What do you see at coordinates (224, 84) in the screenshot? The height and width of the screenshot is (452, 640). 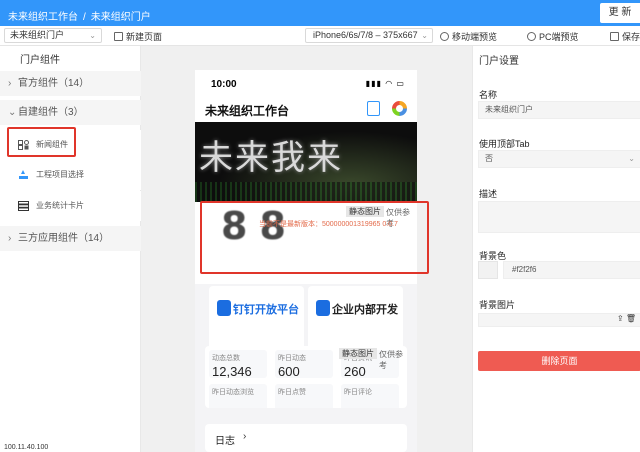 I see `status-time: 10:00` at bounding box center [224, 84].